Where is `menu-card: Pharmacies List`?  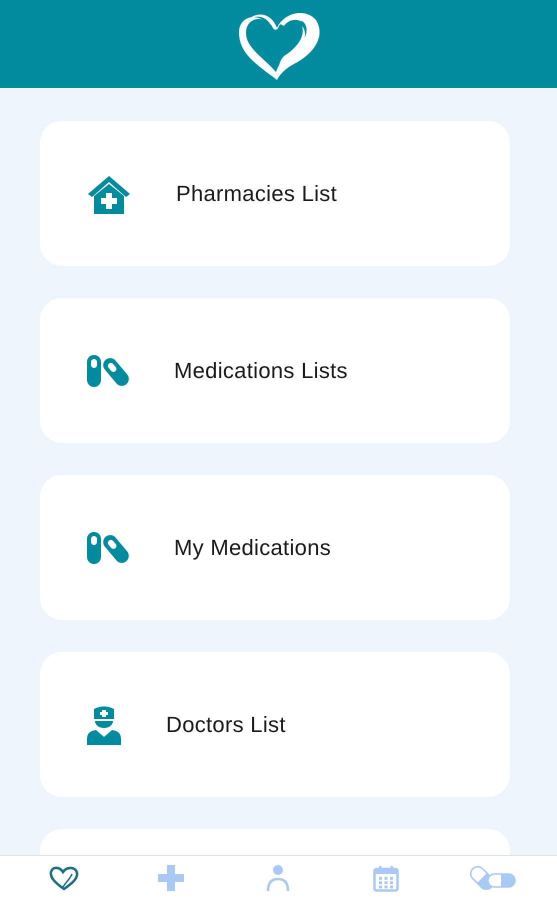 menu-card: Pharmacies List is located at coordinates (275, 193).